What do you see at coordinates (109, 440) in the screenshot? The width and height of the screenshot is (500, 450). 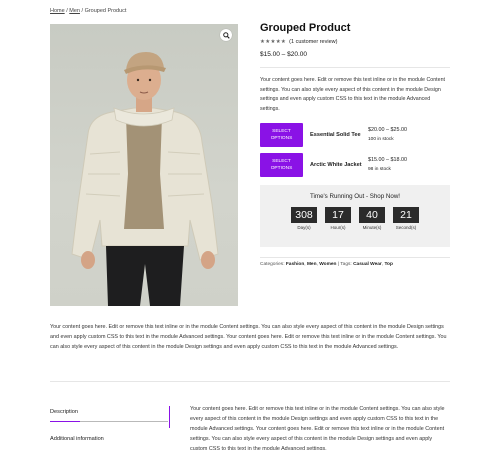 I see `tab-additional-information: Additional information` at bounding box center [109, 440].